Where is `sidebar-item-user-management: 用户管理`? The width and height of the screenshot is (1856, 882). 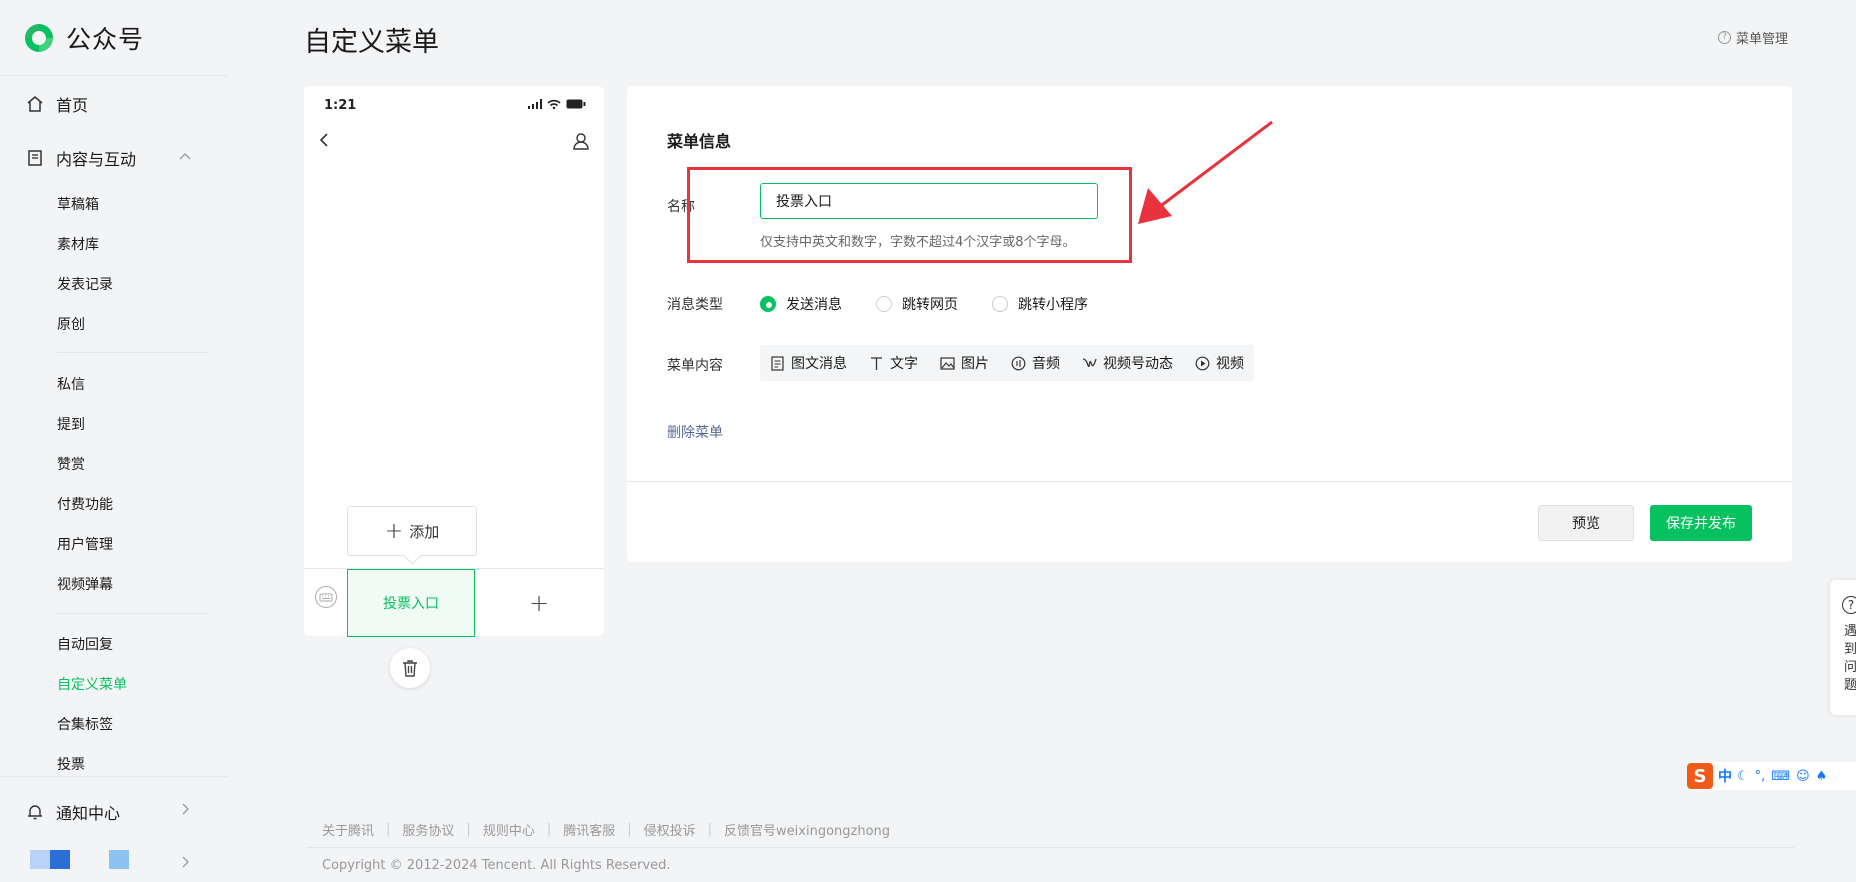 sidebar-item-user-management: 用户管理 is located at coordinates (85, 544).